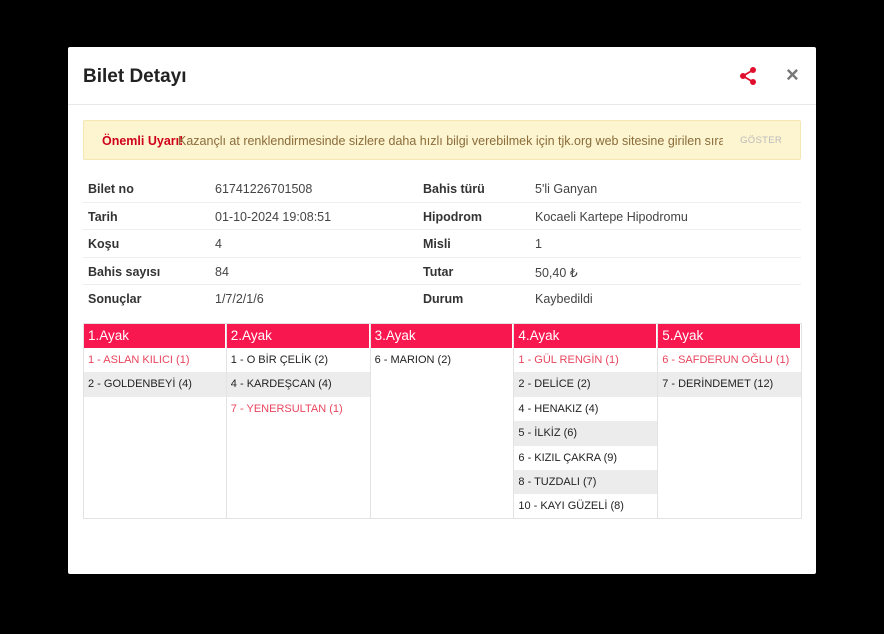  I want to click on modal-header: Bilet Detayı ×, so click(442, 76).